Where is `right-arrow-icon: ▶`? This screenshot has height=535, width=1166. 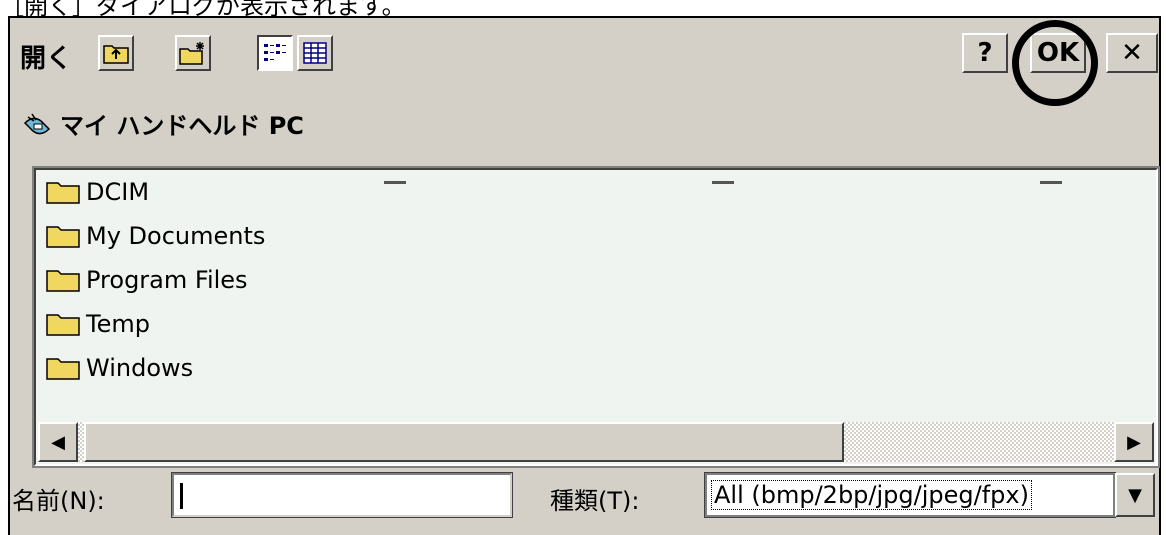
right-arrow-icon: ▶ is located at coordinates (1134, 442).